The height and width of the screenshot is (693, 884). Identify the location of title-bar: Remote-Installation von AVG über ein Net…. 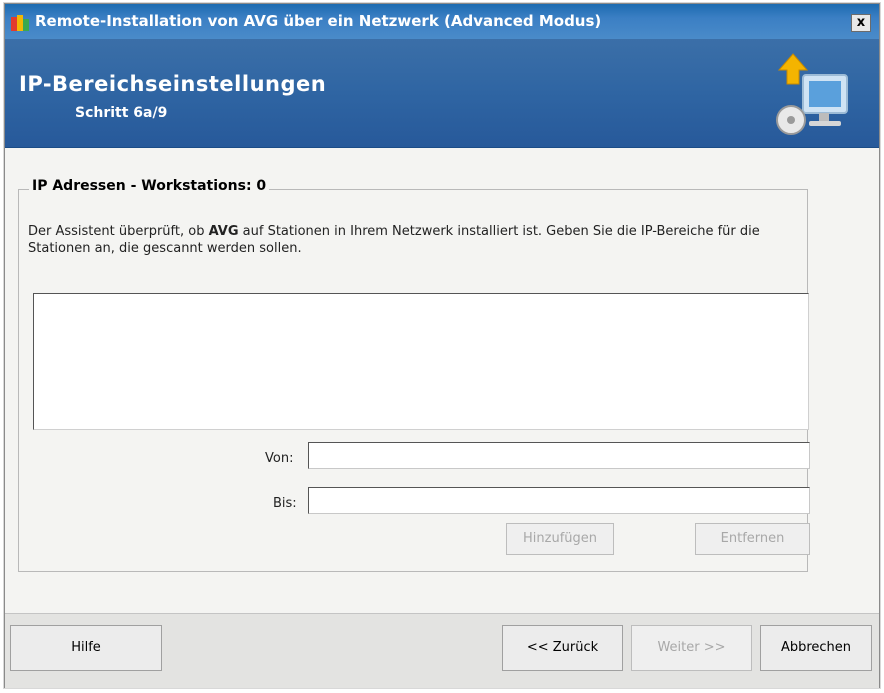
(442, 21).